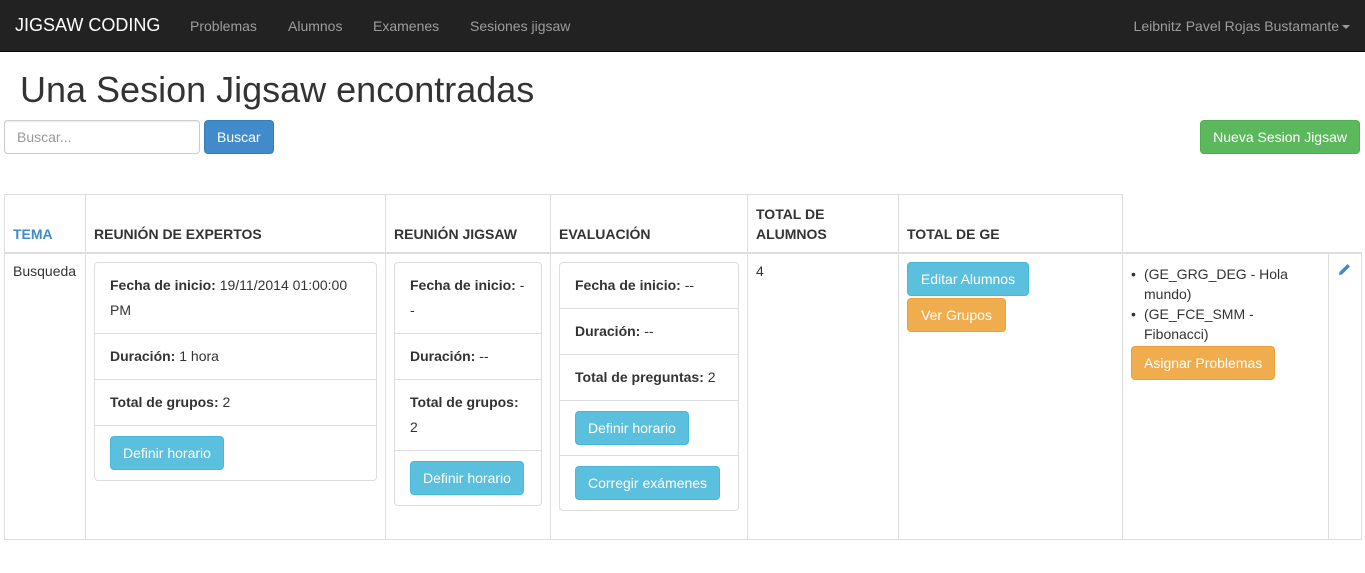  What do you see at coordinates (1010, 396) in the screenshot?
I see `cell-alumnos-actions: Editar Alumnos Ver Grupos` at bounding box center [1010, 396].